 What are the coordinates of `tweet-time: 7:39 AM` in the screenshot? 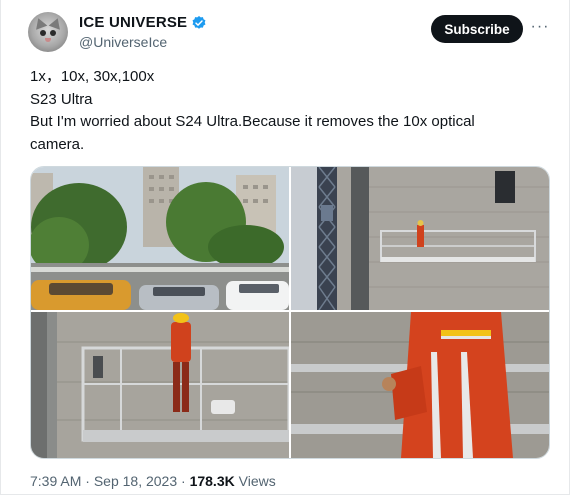 It's located at (55, 481).